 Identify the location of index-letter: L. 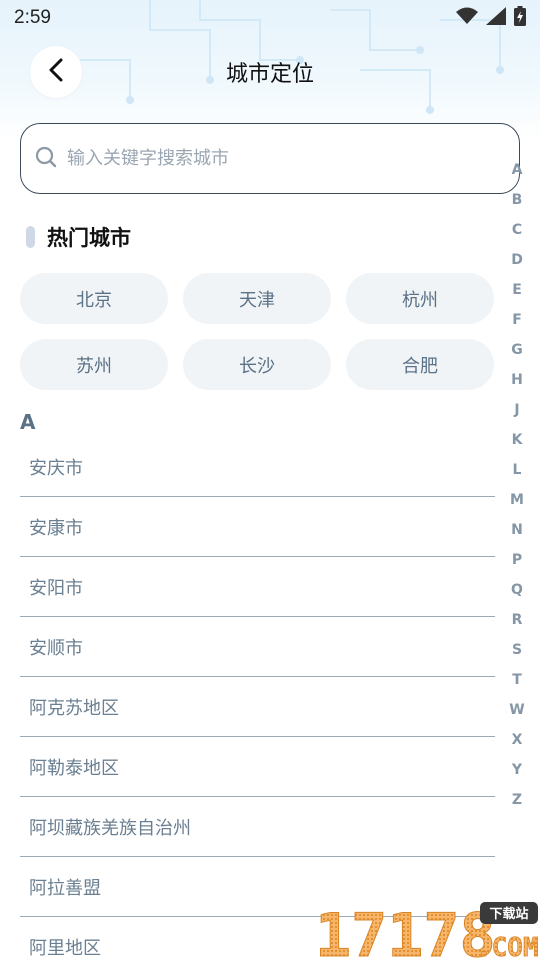
(517, 470).